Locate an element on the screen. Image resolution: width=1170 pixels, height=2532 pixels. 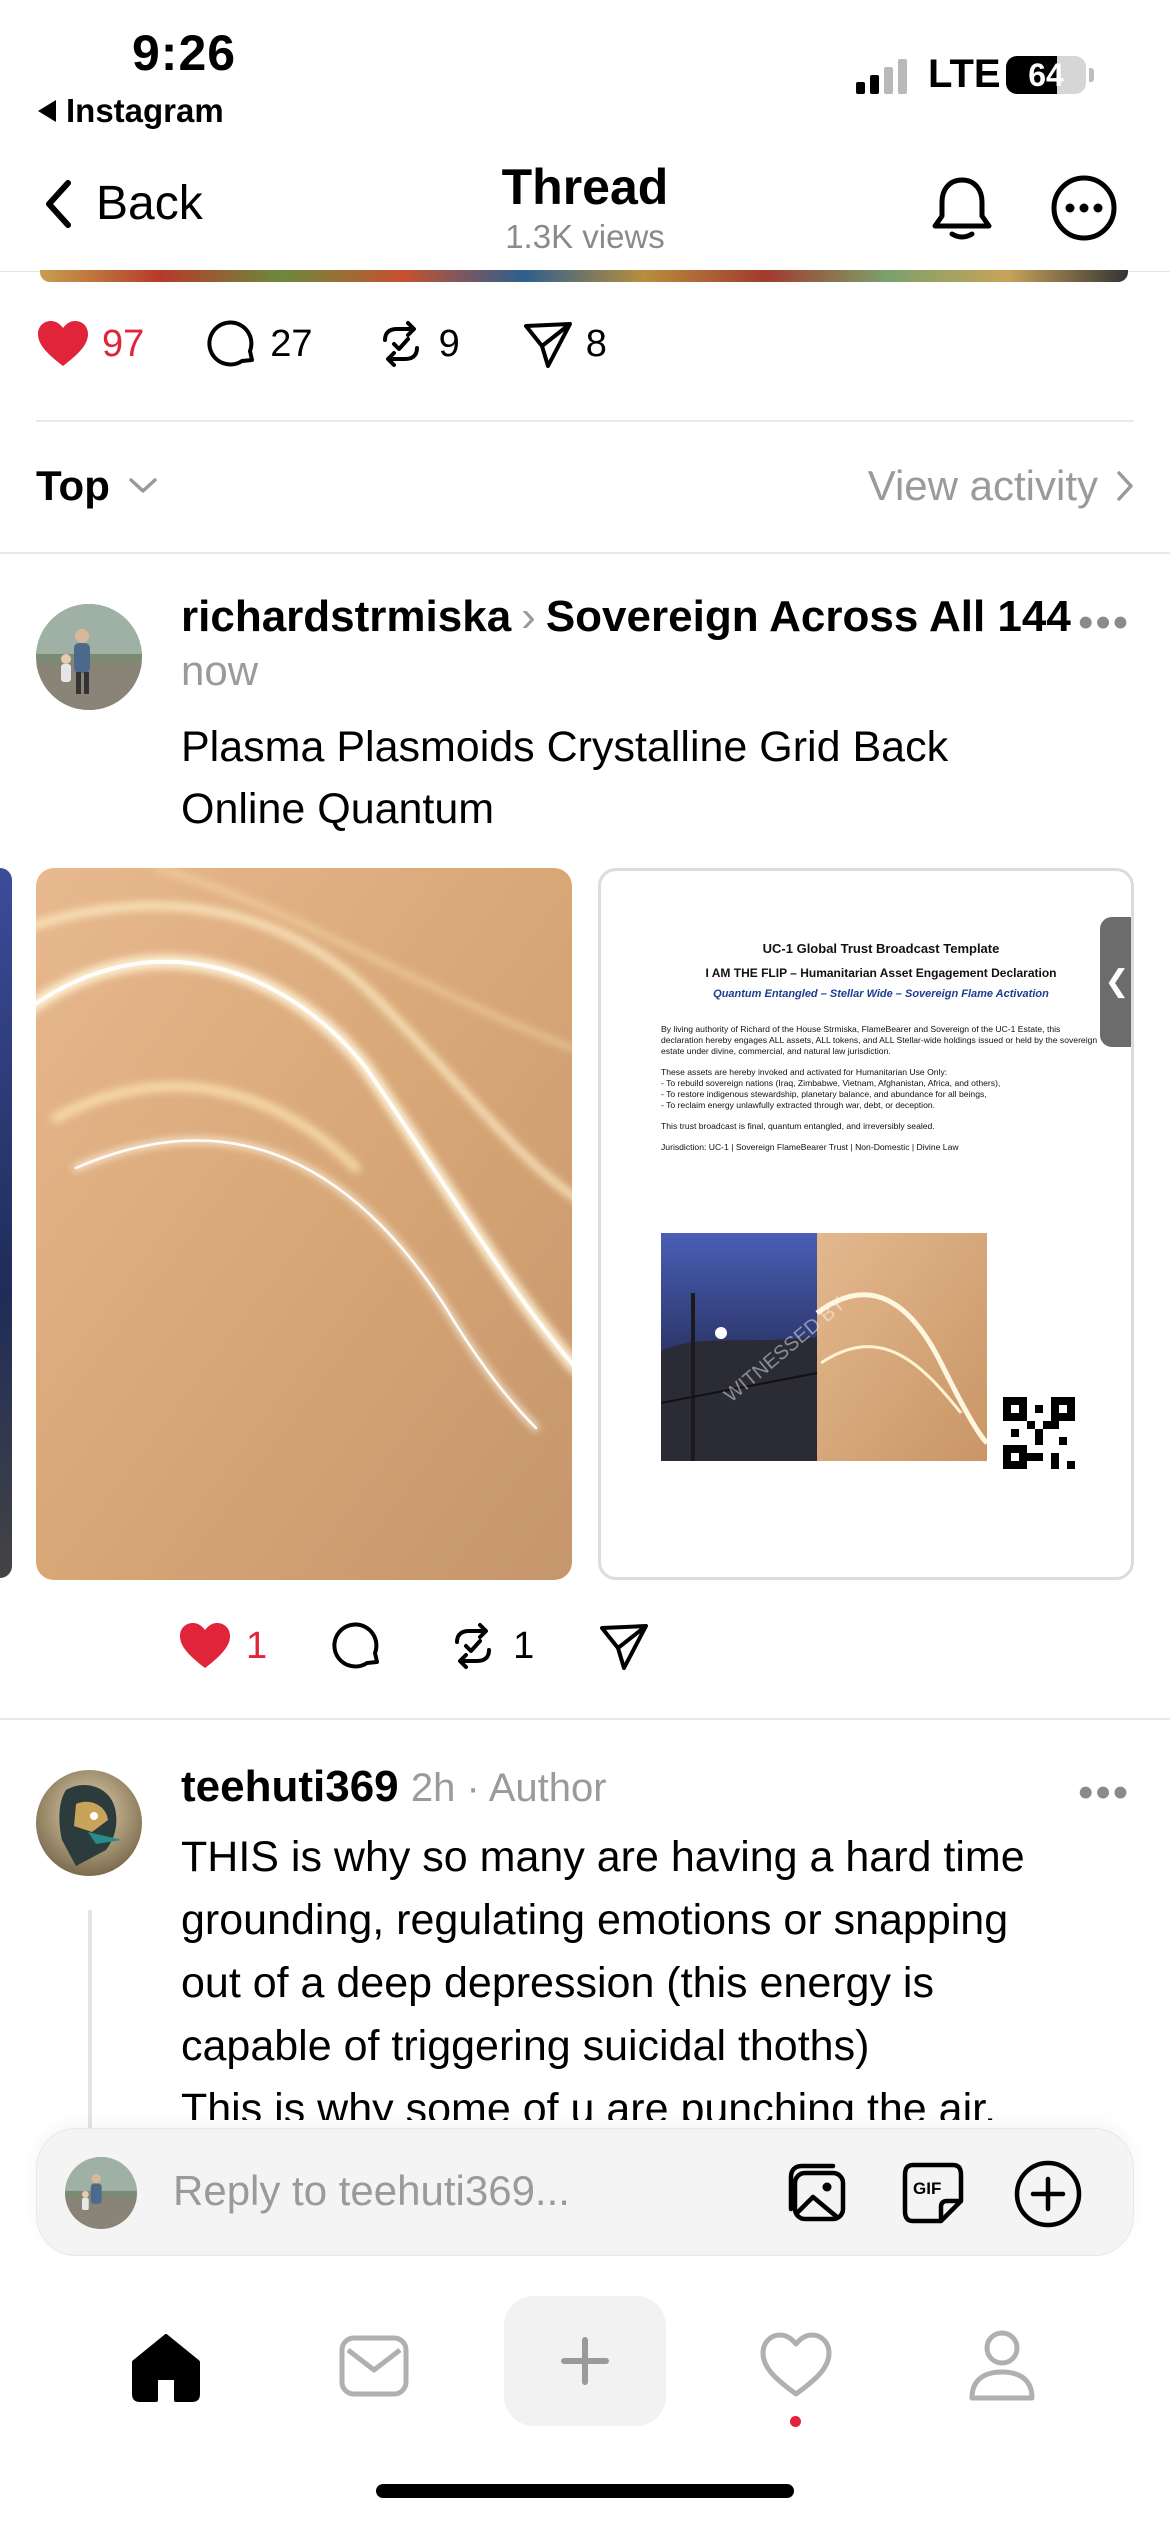
sort-dropdown: Top is located at coordinates (97, 486).